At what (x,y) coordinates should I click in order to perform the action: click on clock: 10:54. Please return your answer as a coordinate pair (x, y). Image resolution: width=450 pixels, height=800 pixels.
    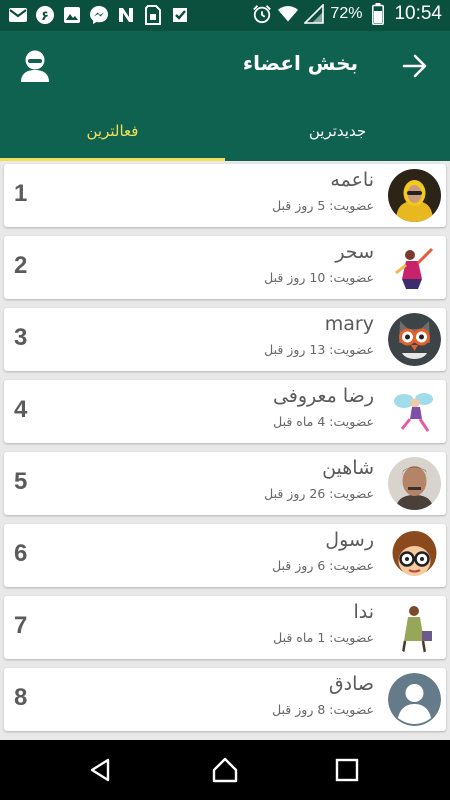
    Looking at the image, I should click on (418, 13).